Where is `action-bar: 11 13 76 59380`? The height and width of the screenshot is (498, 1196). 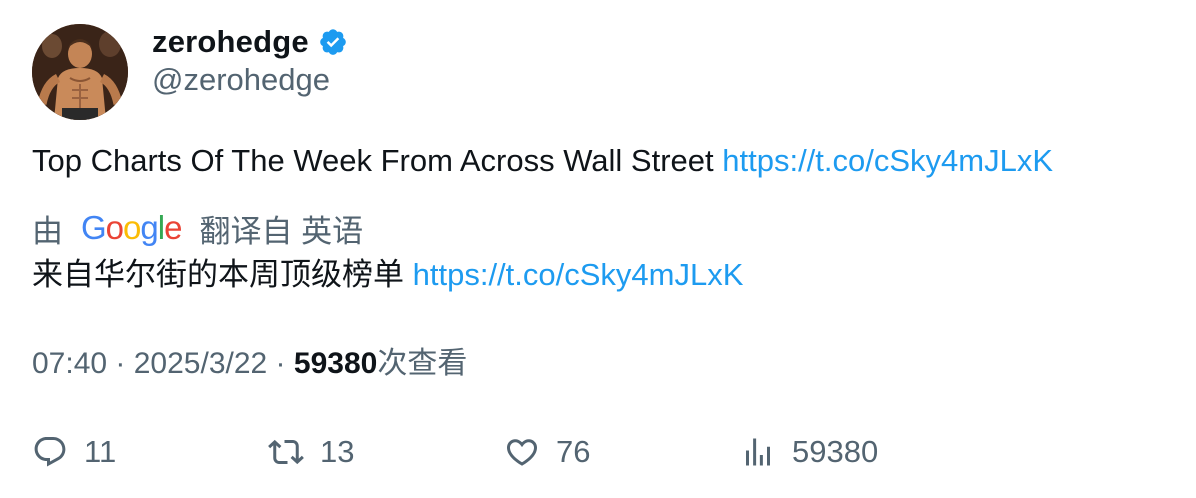 action-bar: 11 13 76 59380 is located at coordinates (532, 452).